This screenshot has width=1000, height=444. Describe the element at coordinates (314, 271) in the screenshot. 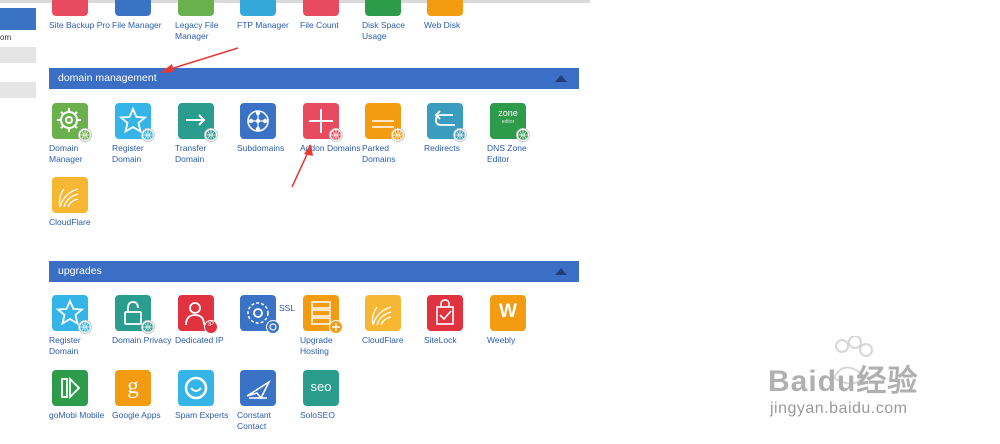

I see `section-header-upgrades: upgrades` at that location.